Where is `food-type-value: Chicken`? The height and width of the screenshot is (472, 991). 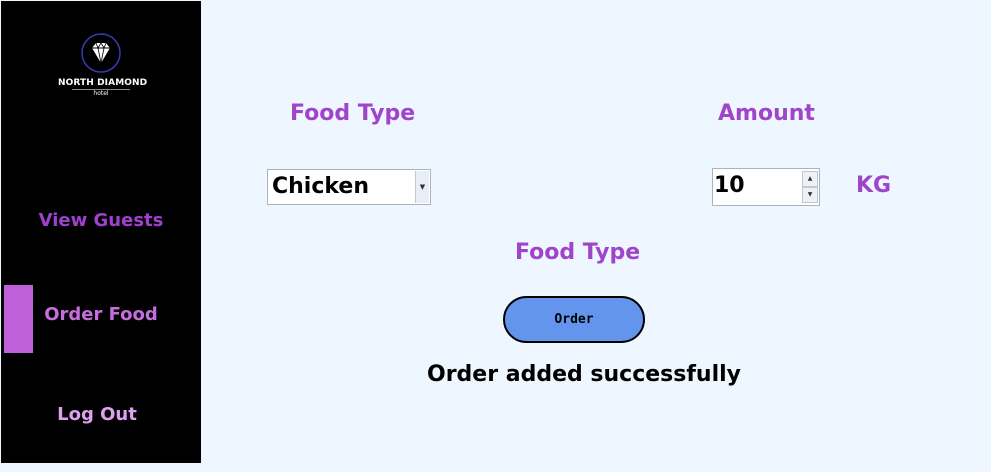 food-type-value: Chicken is located at coordinates (321, 186).